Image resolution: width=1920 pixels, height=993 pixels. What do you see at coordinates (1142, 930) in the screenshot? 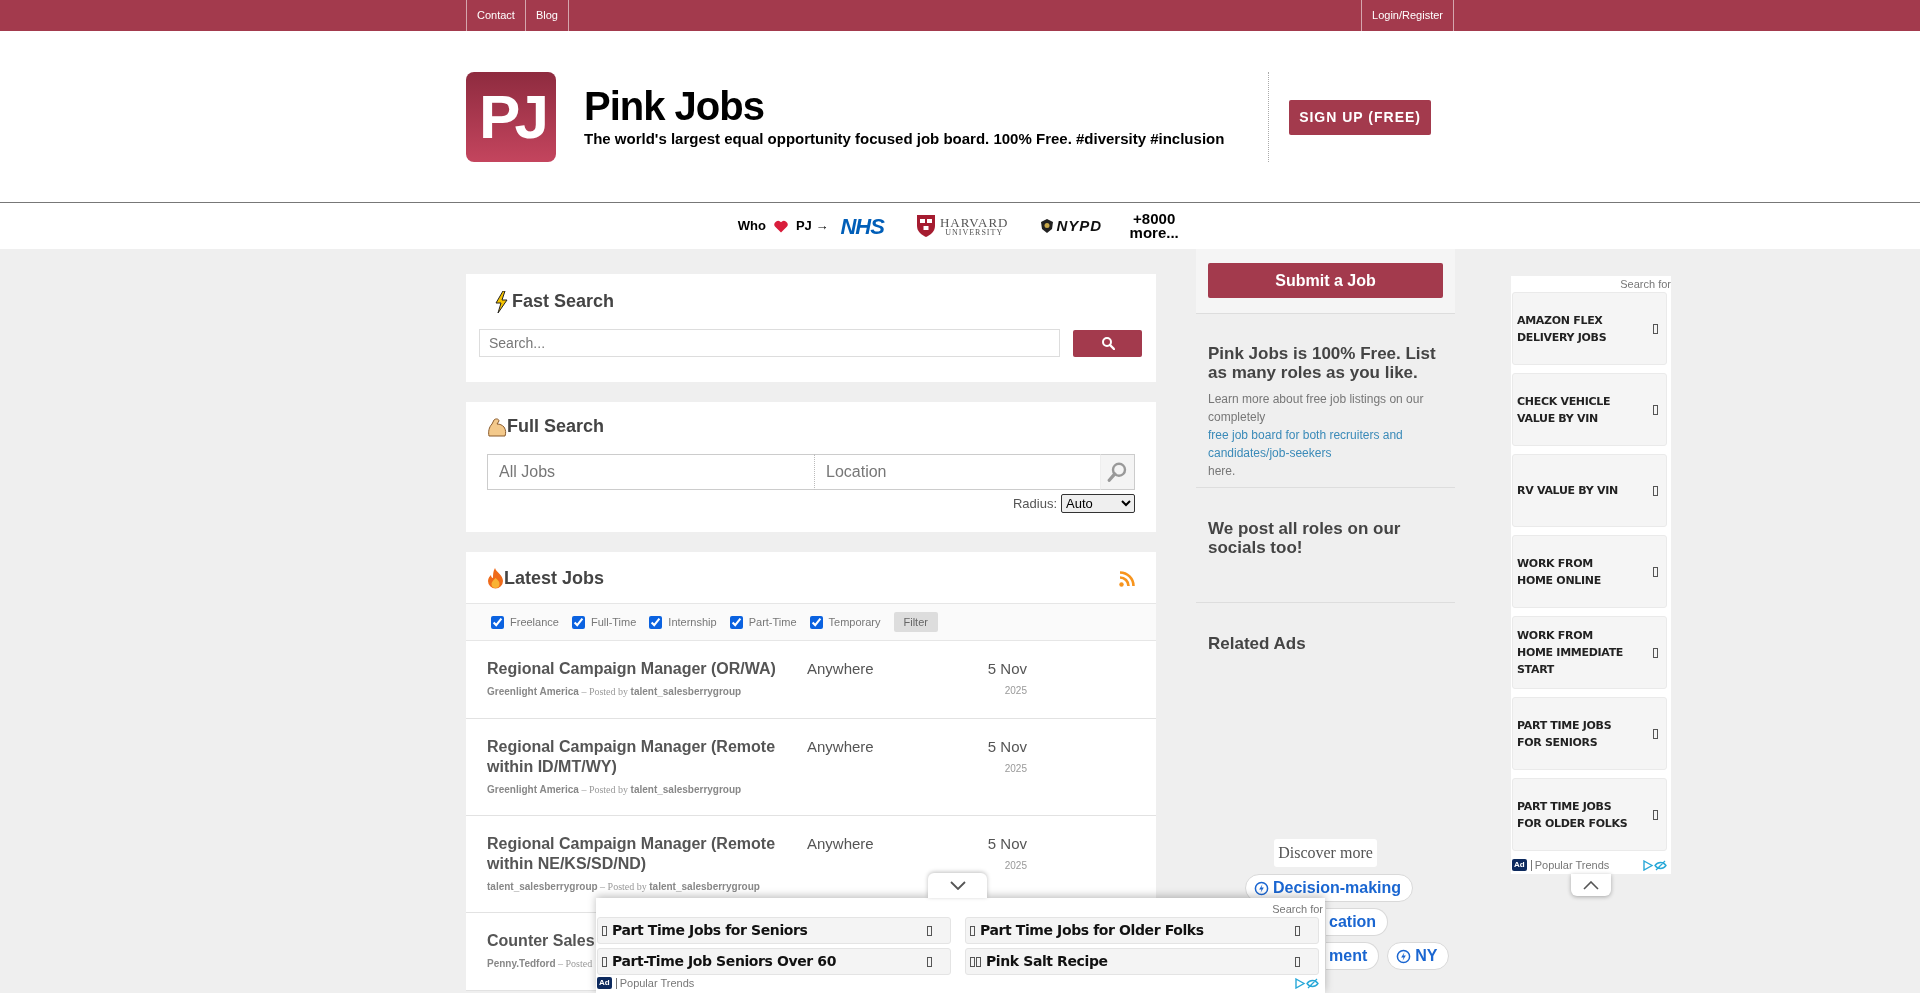
I see `ad-link: Part Time Jobs for Older Folks` at bounding box center [1142, 930].